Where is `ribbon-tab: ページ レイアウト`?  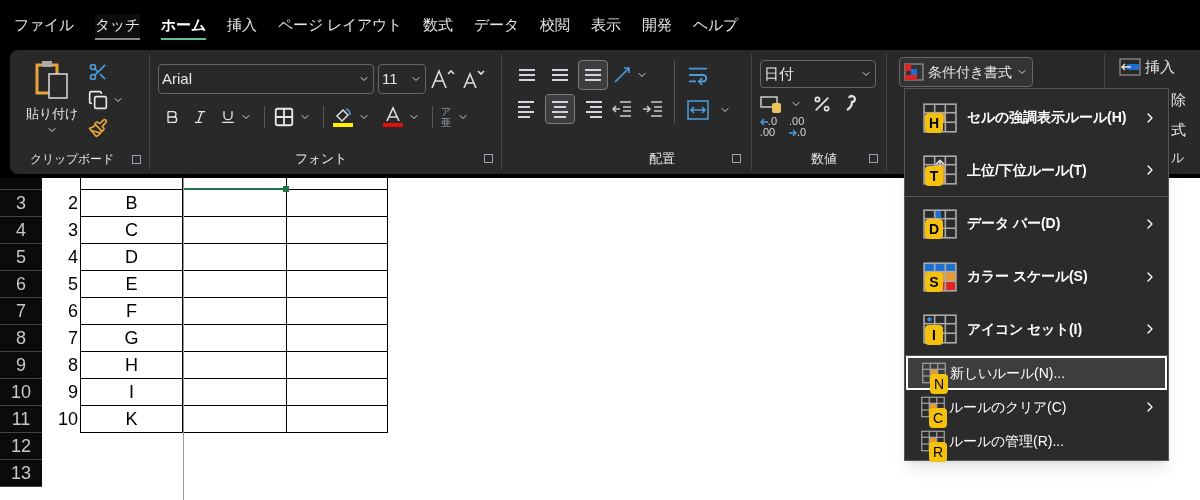 ribbon-tab: ページ レイアウト is located at coordinates (340, 26).